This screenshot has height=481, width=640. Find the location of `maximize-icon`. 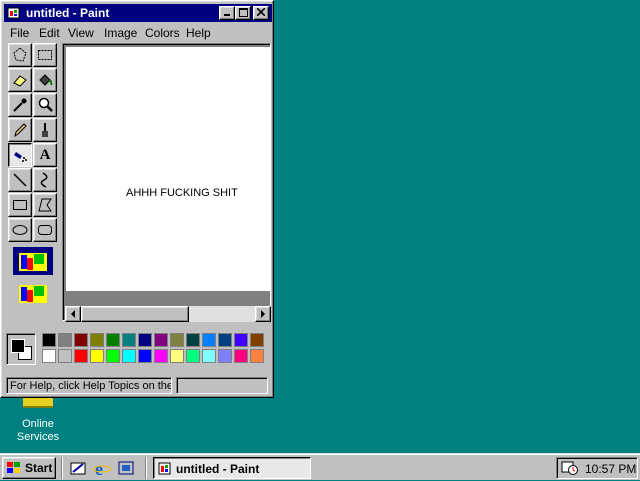

maximize-icon is located at coordinates (243, 12).